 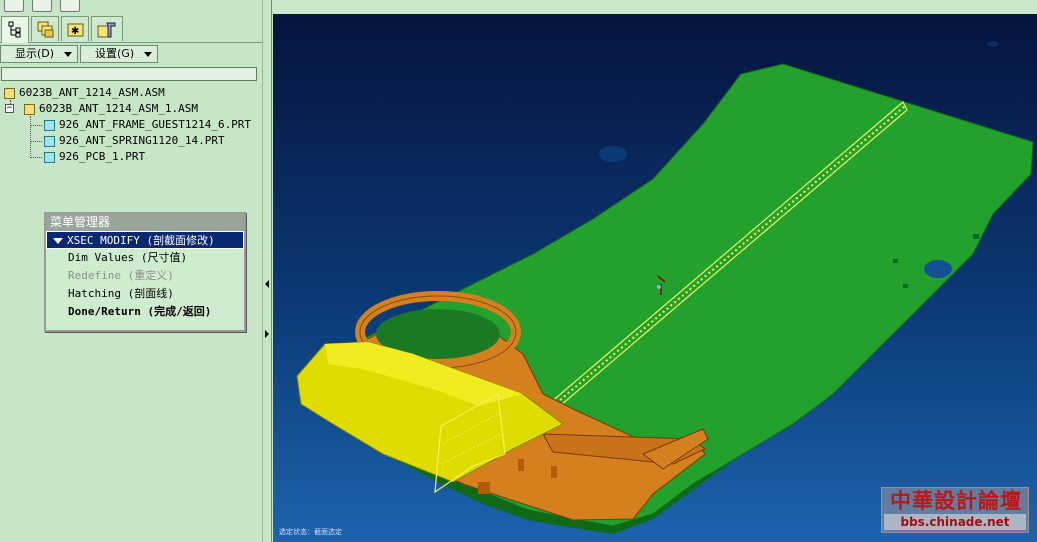 What do you see at coordinates (659, 287) in the screenshot?
I see `csys-origin` at bounding box center [659, 287].